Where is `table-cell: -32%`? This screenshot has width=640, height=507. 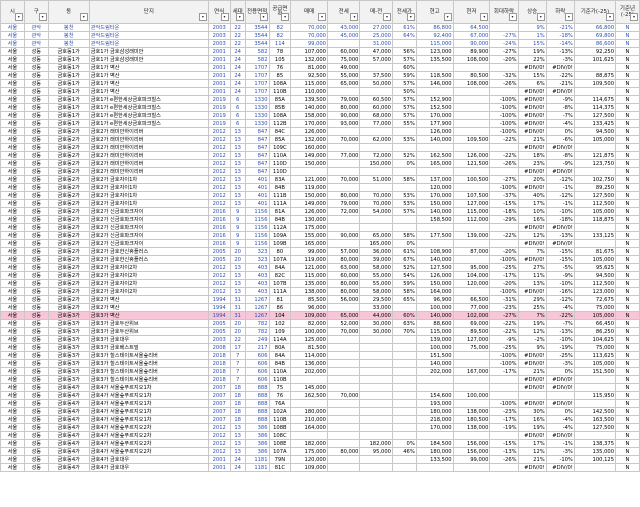
table-cell: -32% is located at coordinates (504, 75).